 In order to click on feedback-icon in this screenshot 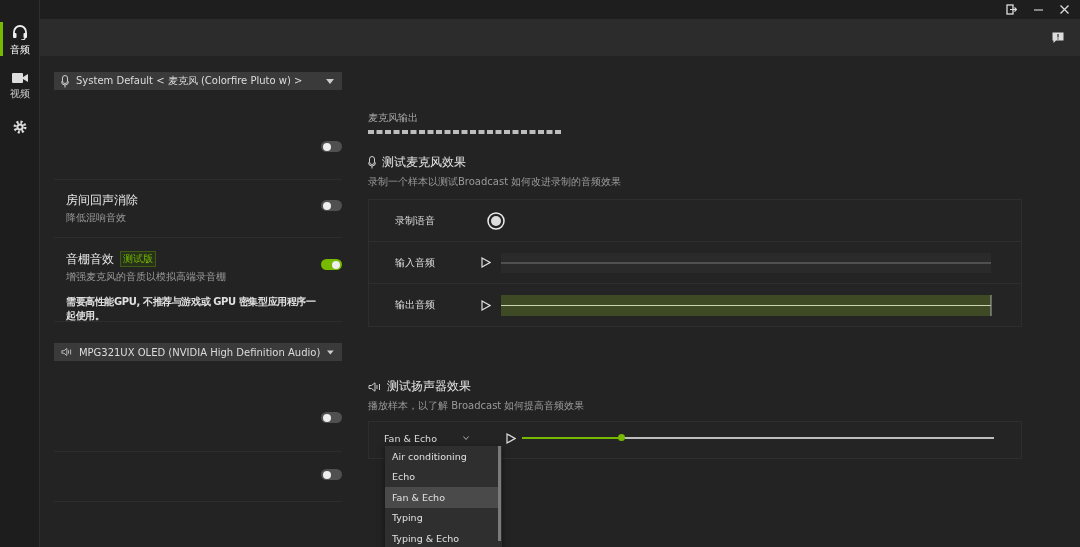, I will do `click(1058, 37)`.